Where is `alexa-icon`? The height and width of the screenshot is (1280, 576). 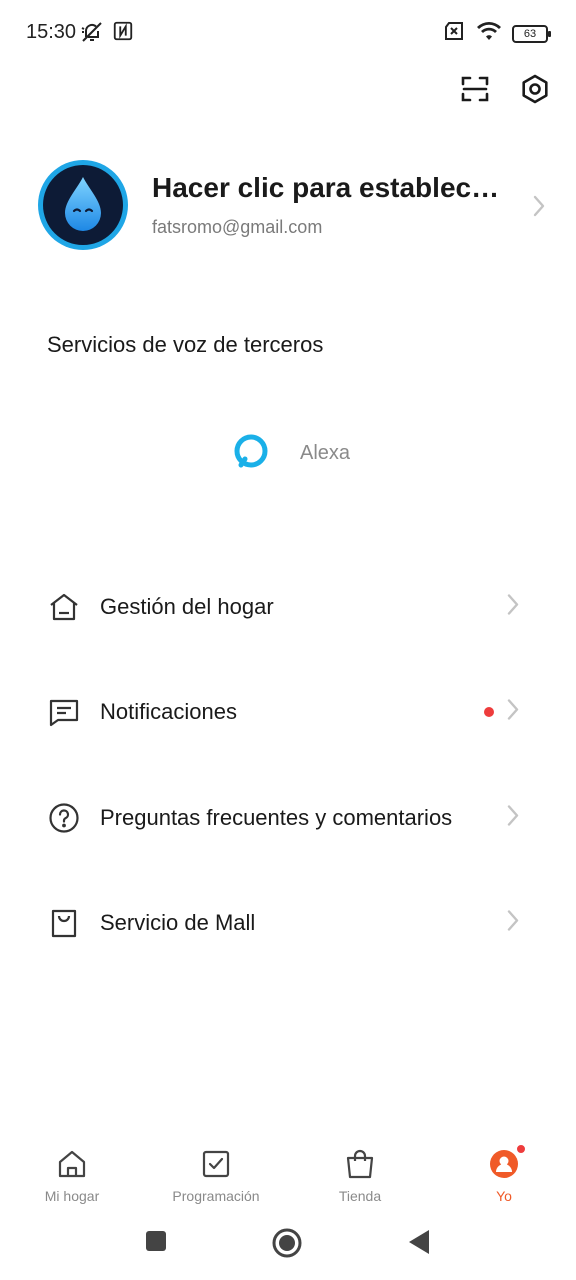 alexa-icon is located at coordinates (251, 453).